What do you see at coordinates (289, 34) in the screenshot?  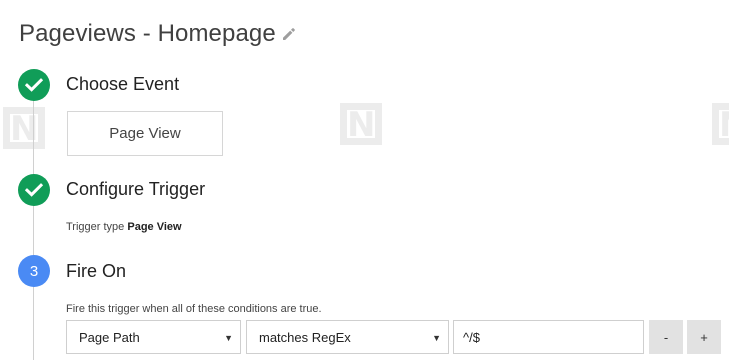 I see `pencil-icon` at bounding box center [289, 34].